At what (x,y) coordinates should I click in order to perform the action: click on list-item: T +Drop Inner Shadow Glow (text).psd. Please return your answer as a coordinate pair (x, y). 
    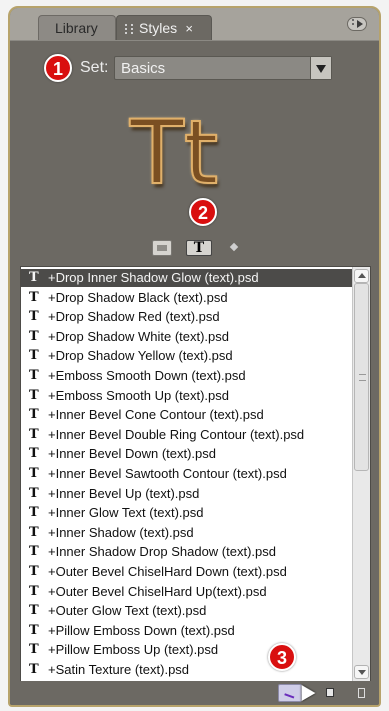
    Looking at the image, I should click on (187, 278).